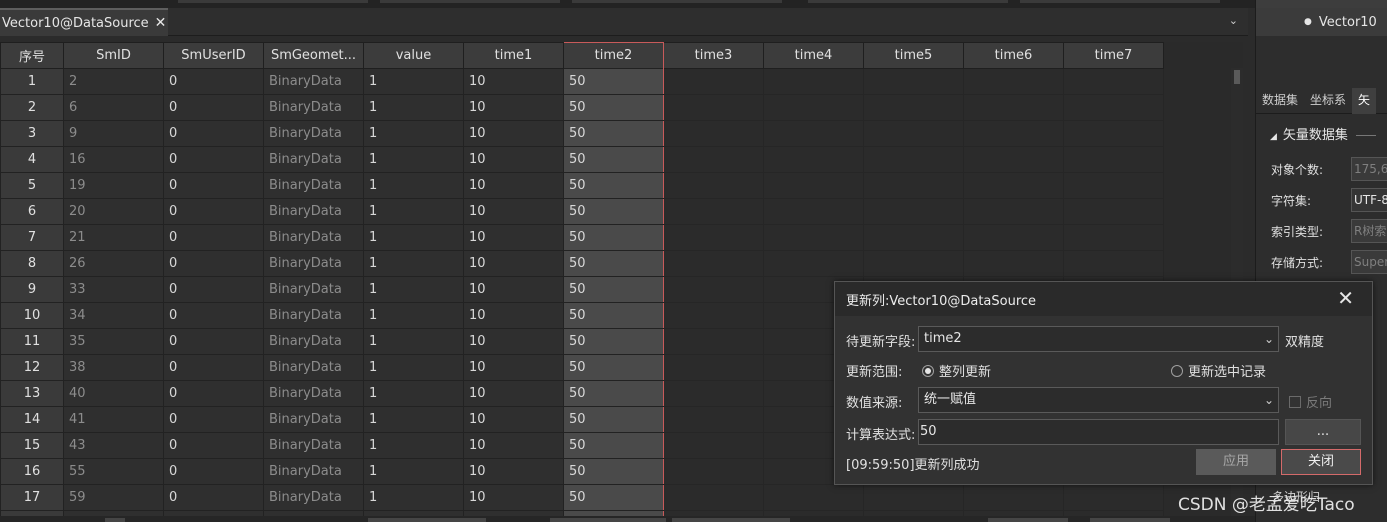 This screenshot has width=1387, height=522. What do you see at coordinates (32, 471) in the screenshot?
I see `row-number-cell: 16` at bounding box center [32, 471].